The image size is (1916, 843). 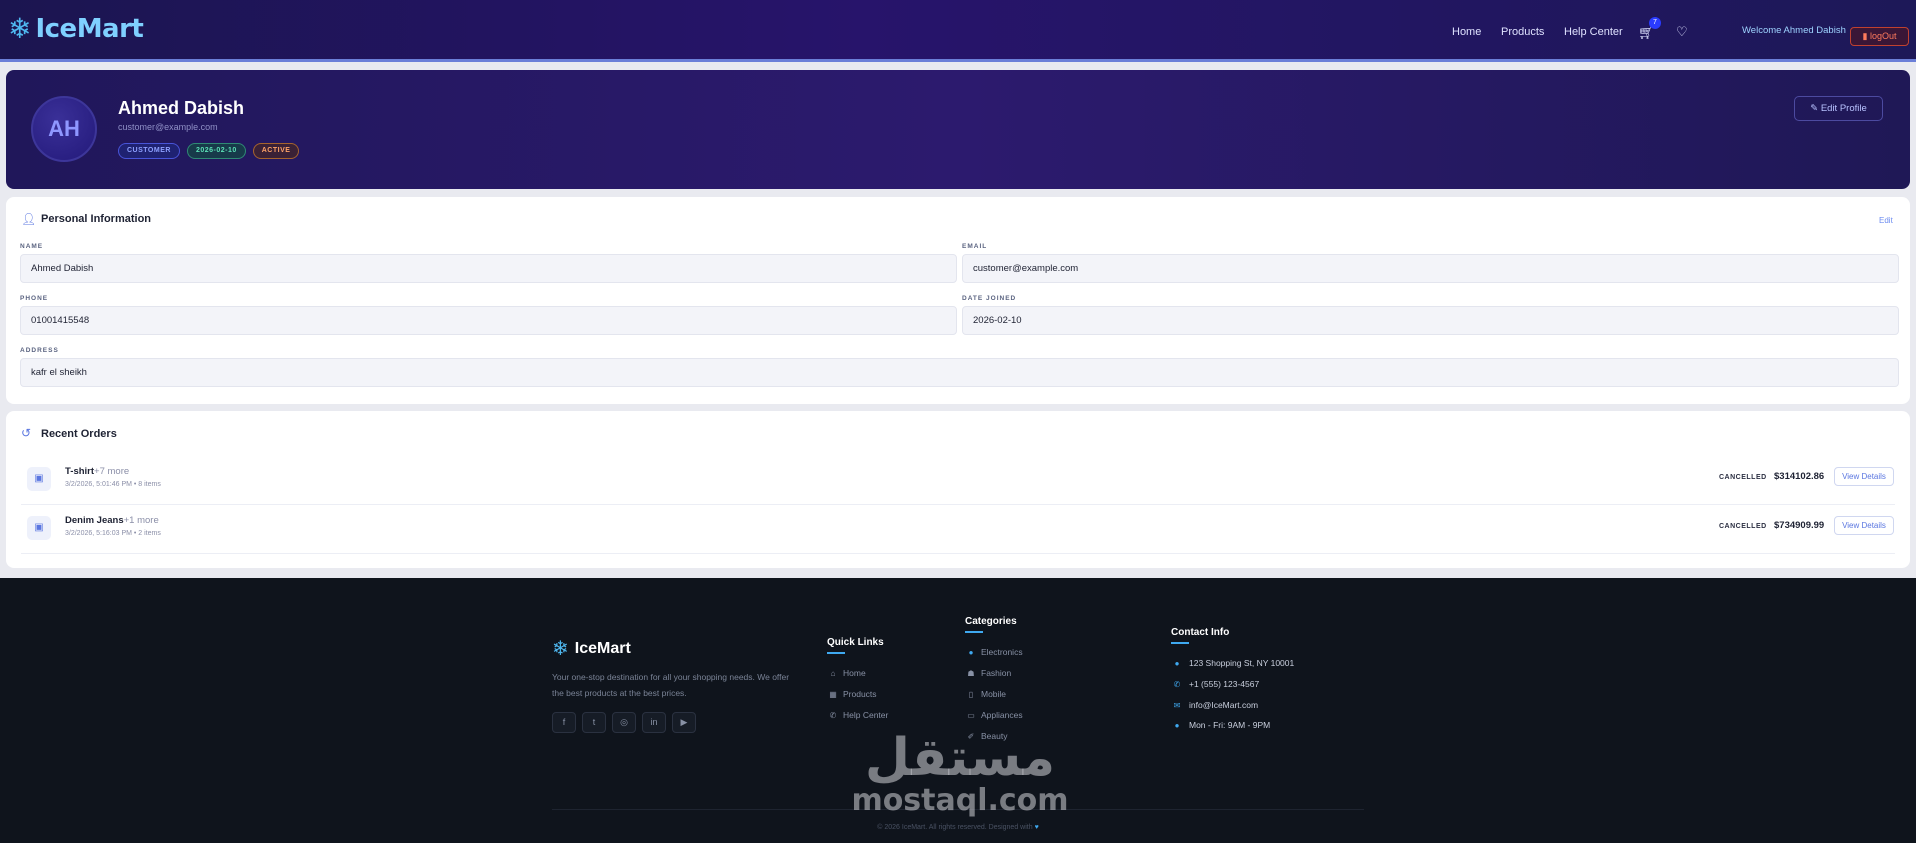 I want to click on footer-link-label: Home, so click(x=854, y=673).